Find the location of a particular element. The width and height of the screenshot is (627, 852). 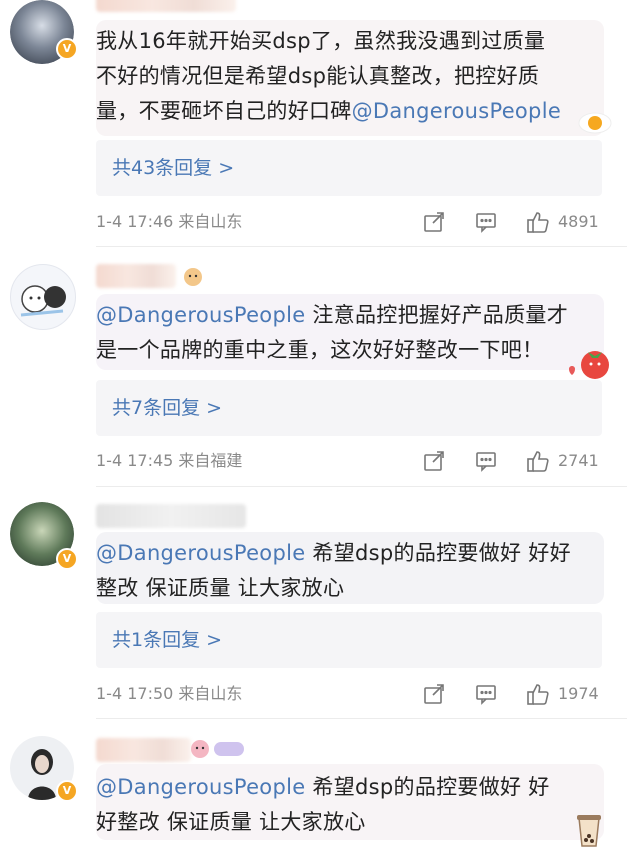

comment-line-text: 注意品控把握好产品质量才 is located at coordinates (437, 315).